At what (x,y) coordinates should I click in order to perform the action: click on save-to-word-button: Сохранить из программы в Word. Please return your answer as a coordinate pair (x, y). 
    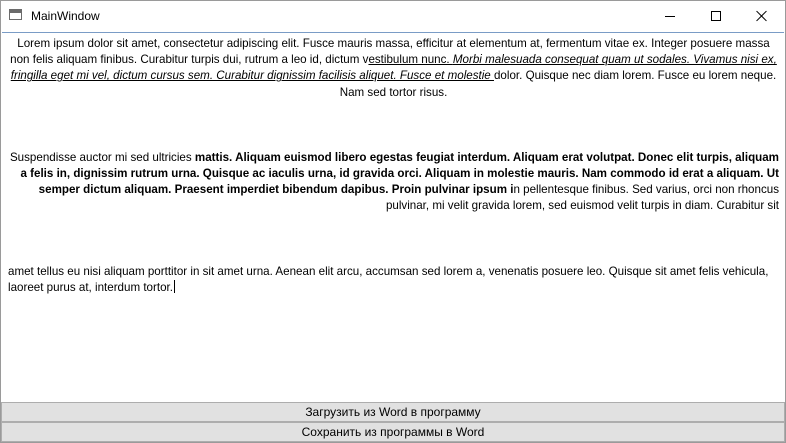
    Looking at the image, I should click on (393, 432).